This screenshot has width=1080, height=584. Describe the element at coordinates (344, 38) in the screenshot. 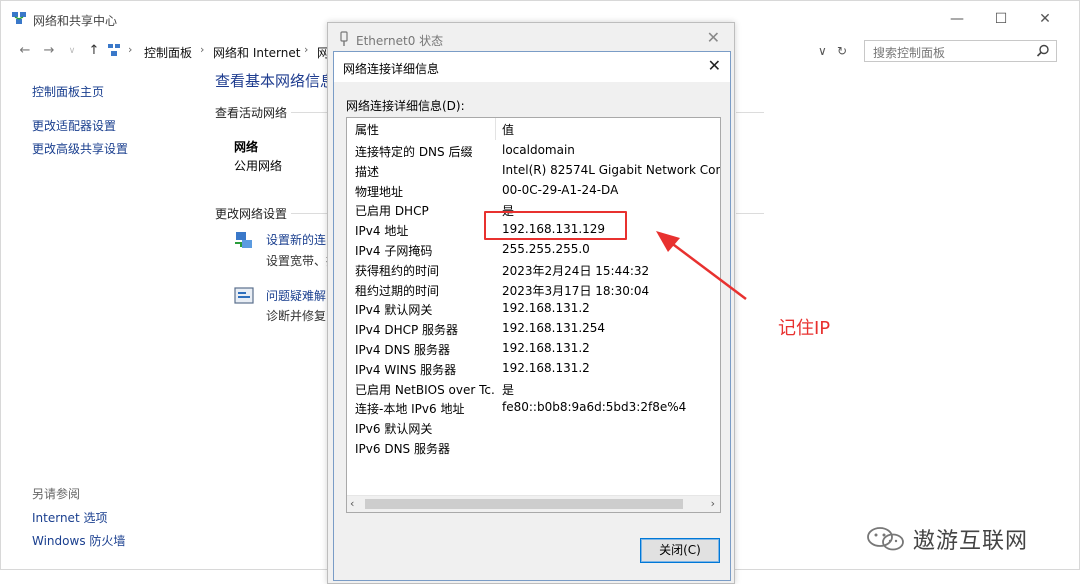

I see `ethernet-icon` at that location.